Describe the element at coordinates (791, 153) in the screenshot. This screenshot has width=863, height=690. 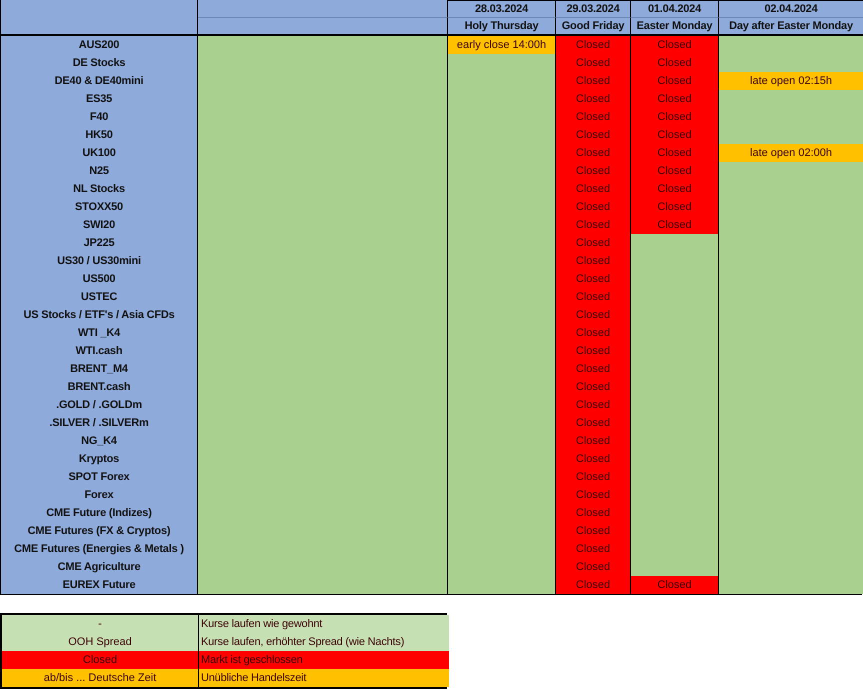
I see `table-cell: late open 02:00h` at that location.